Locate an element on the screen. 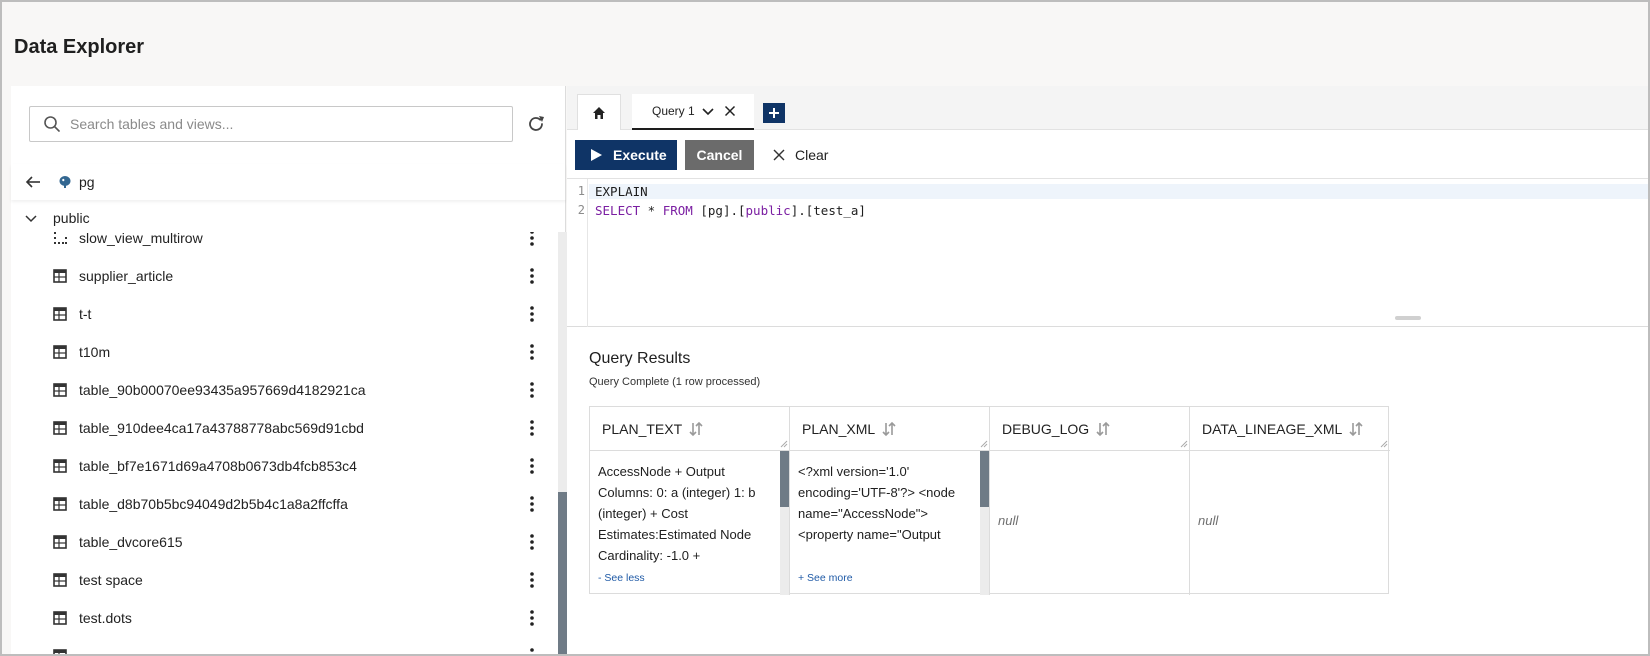 Image resolution: width=1650 pixels, height=656 pixels. sql-text: ].[test_a] is located at coordinates (828, 210).